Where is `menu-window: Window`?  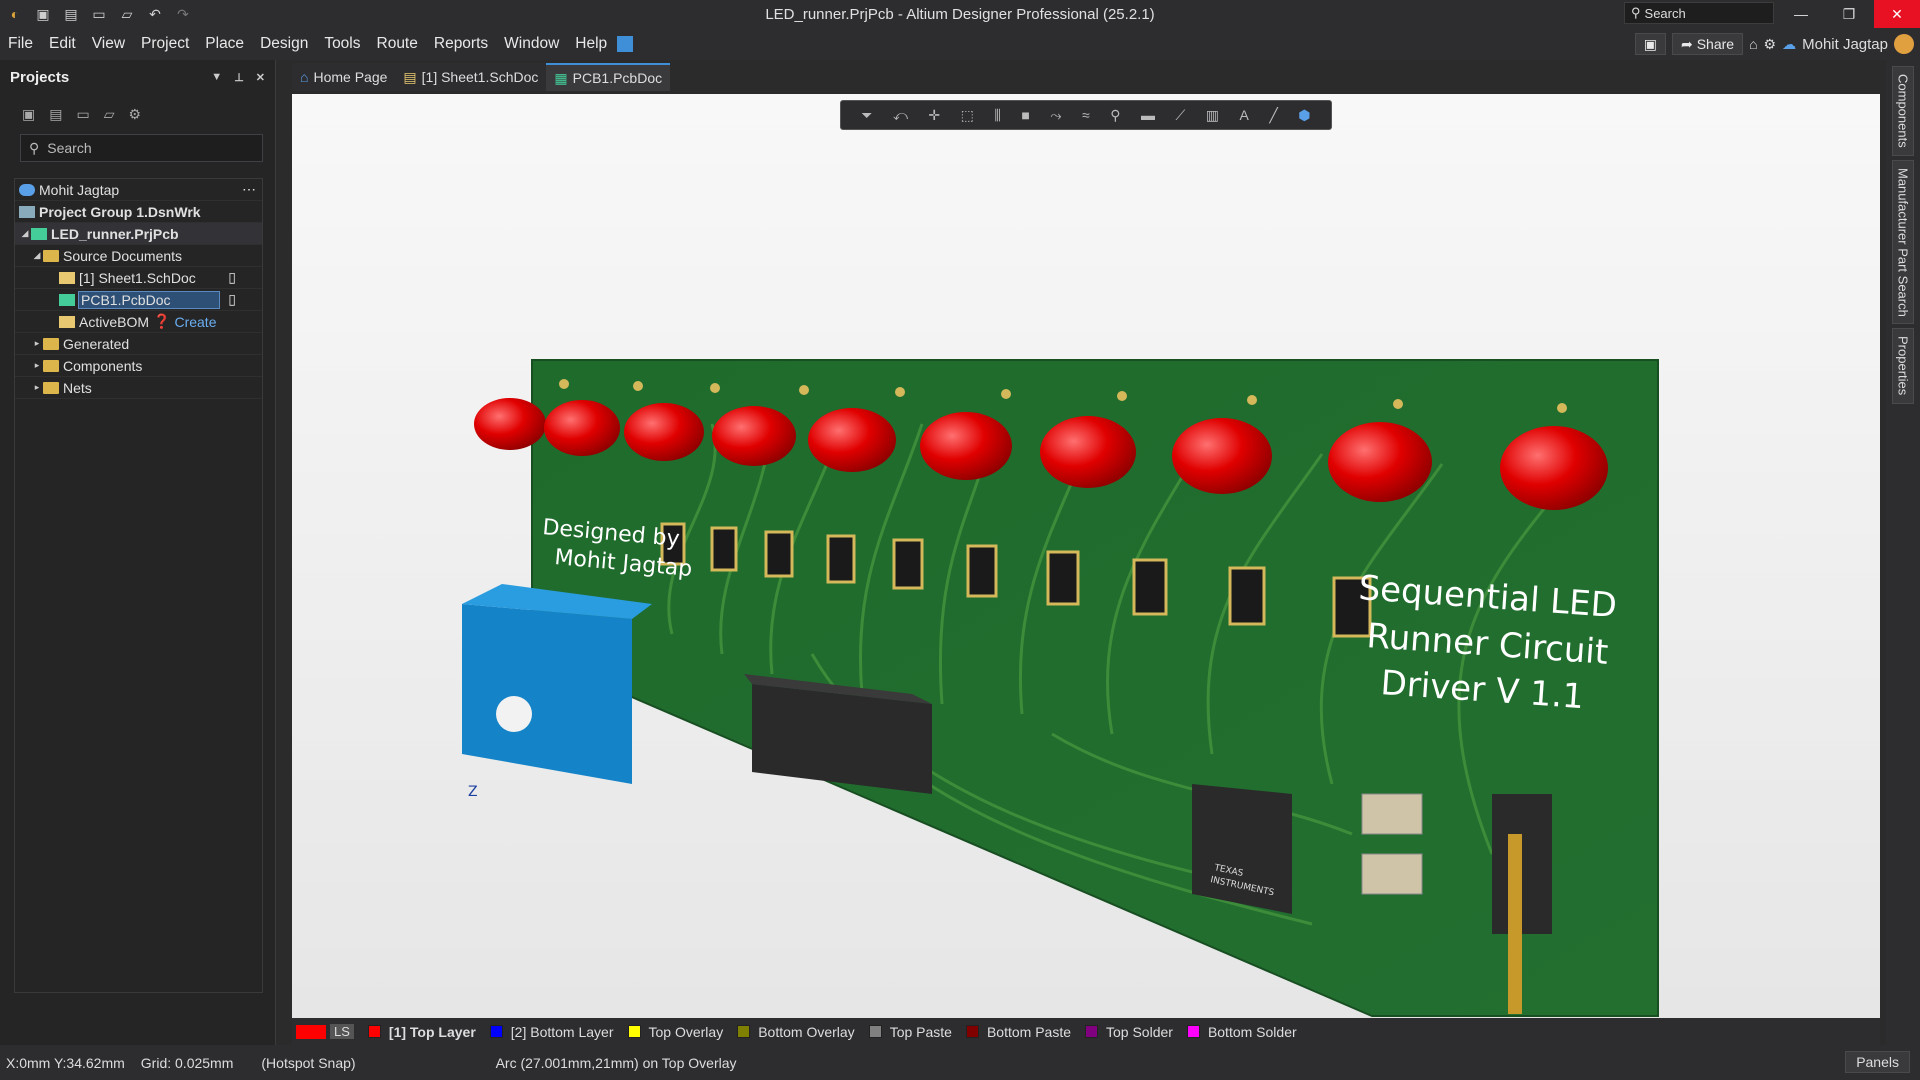 menu-window: Window is located at coordinates (531, 44).